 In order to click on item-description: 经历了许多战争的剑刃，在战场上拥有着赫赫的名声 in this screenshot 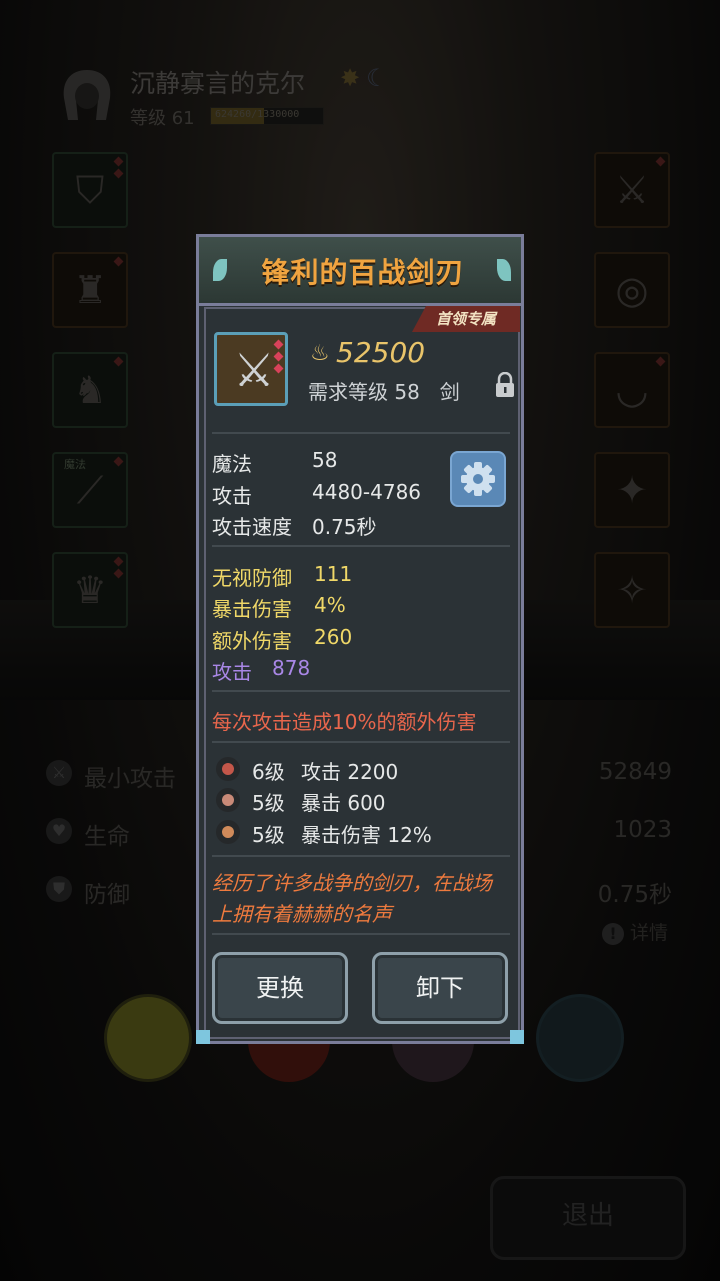, I will do `click(352, 898)`.